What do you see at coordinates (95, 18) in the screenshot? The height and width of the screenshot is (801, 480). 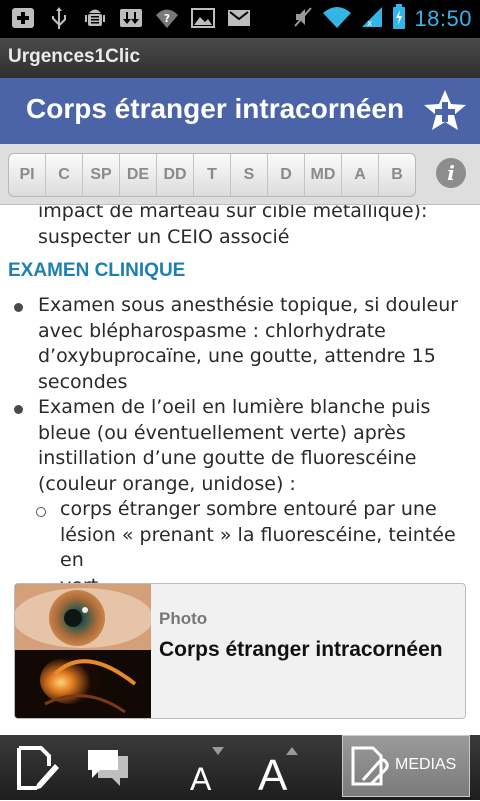 I see `android-debug-icon` at bounding box center [95, 18].